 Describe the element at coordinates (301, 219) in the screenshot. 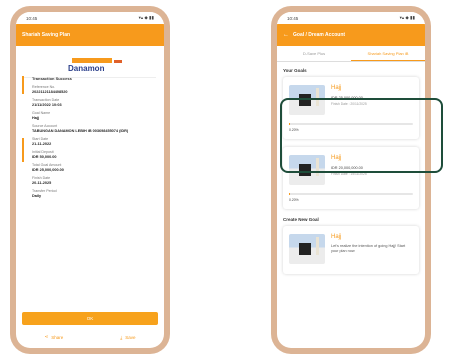

I see `create-new-goal-title: Create New Goal` at that location.